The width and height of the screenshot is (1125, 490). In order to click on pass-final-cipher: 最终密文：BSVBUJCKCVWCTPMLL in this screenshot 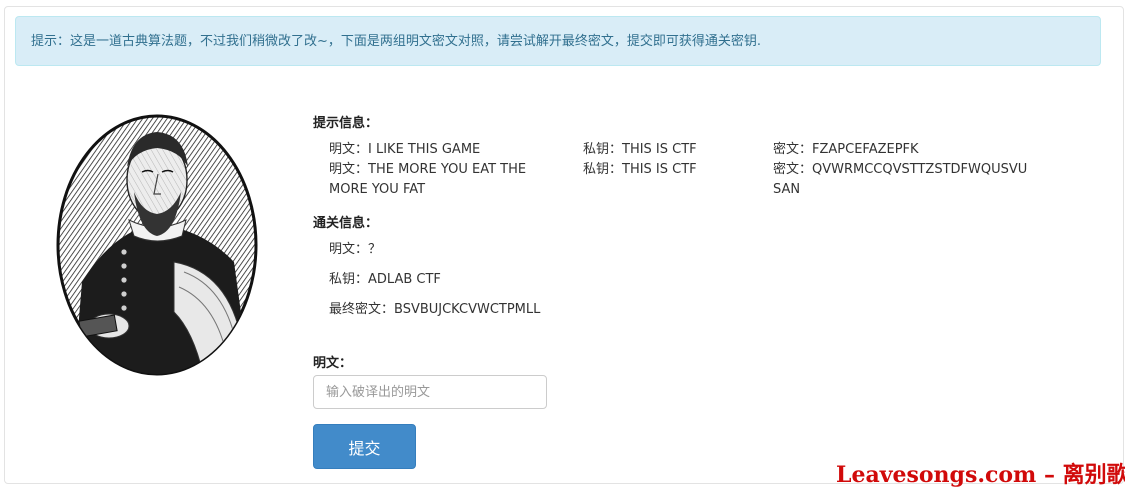, I will do `click(435, 309)`.